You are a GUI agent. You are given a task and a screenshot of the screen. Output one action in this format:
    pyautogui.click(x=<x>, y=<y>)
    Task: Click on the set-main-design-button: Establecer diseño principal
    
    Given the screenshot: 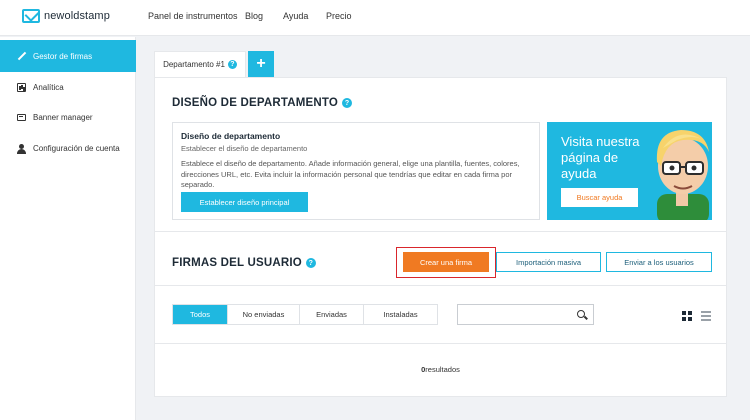 What is the action you would take?
    pyautogui.click(x=244, y=202)
    